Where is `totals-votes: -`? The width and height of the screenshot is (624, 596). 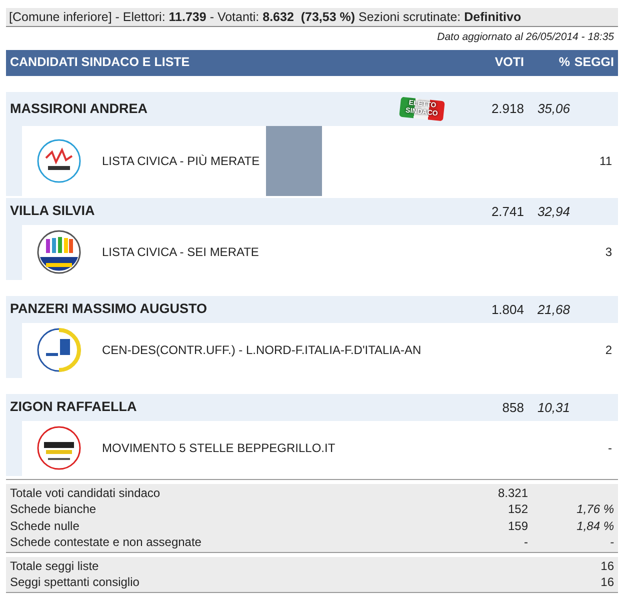 totals-votes: - is located at coordinates (525, 542).